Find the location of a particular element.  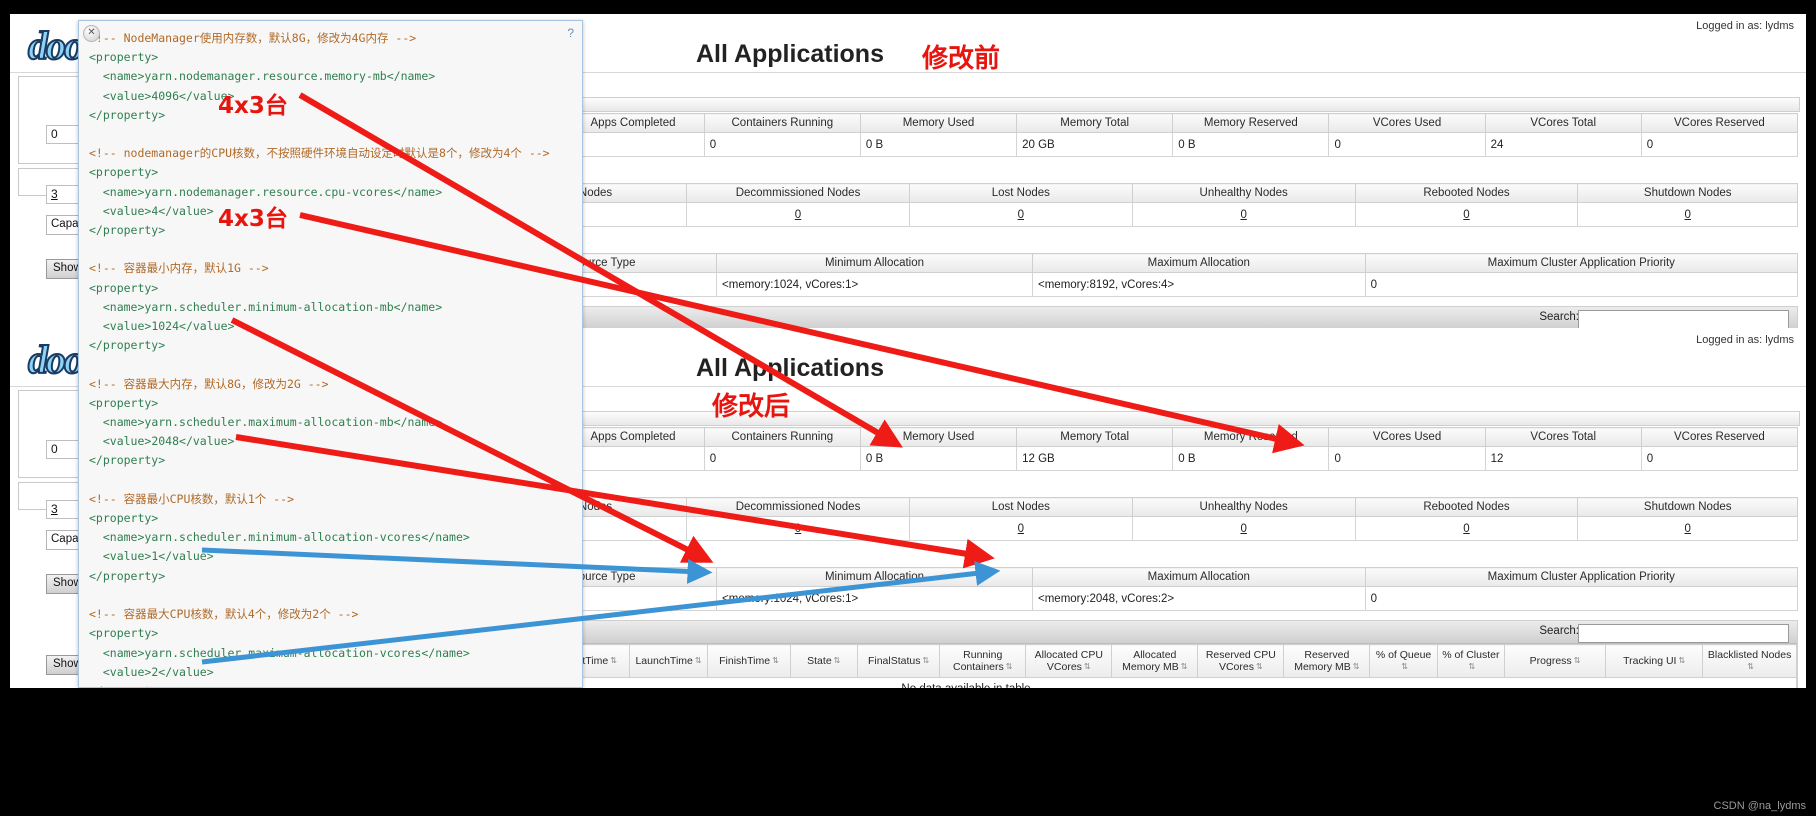

col-label: FinishTime is located at coordinates (745, 661).